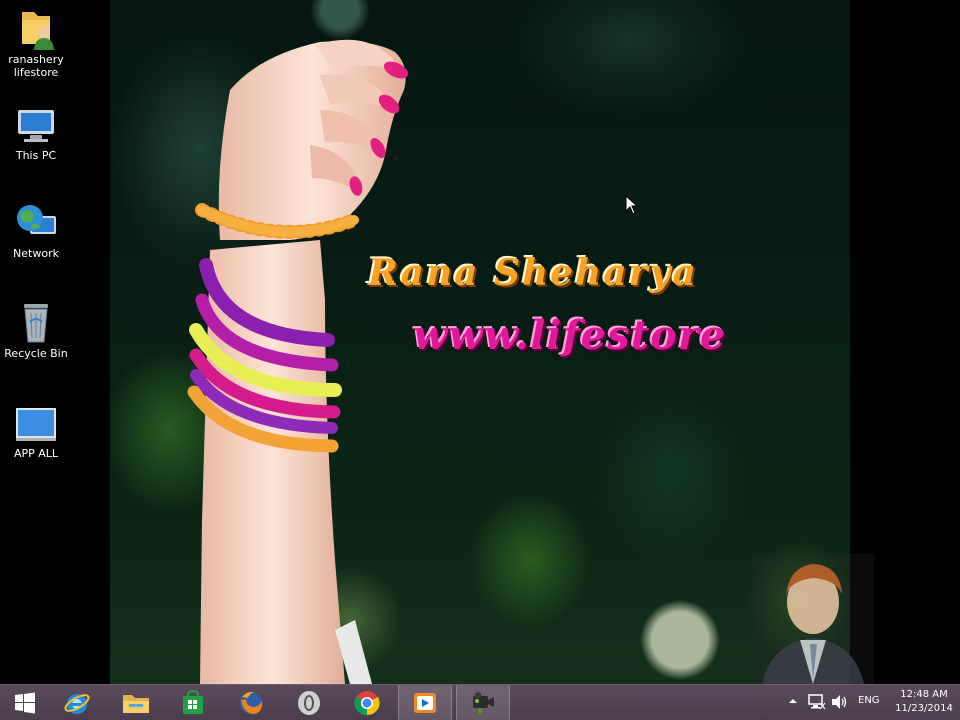  What do you see at coordinates (533, 273) in the screenshot?
I see `wallpaper-name-text: Rana Sheharya` at bounding box center [533, 273].